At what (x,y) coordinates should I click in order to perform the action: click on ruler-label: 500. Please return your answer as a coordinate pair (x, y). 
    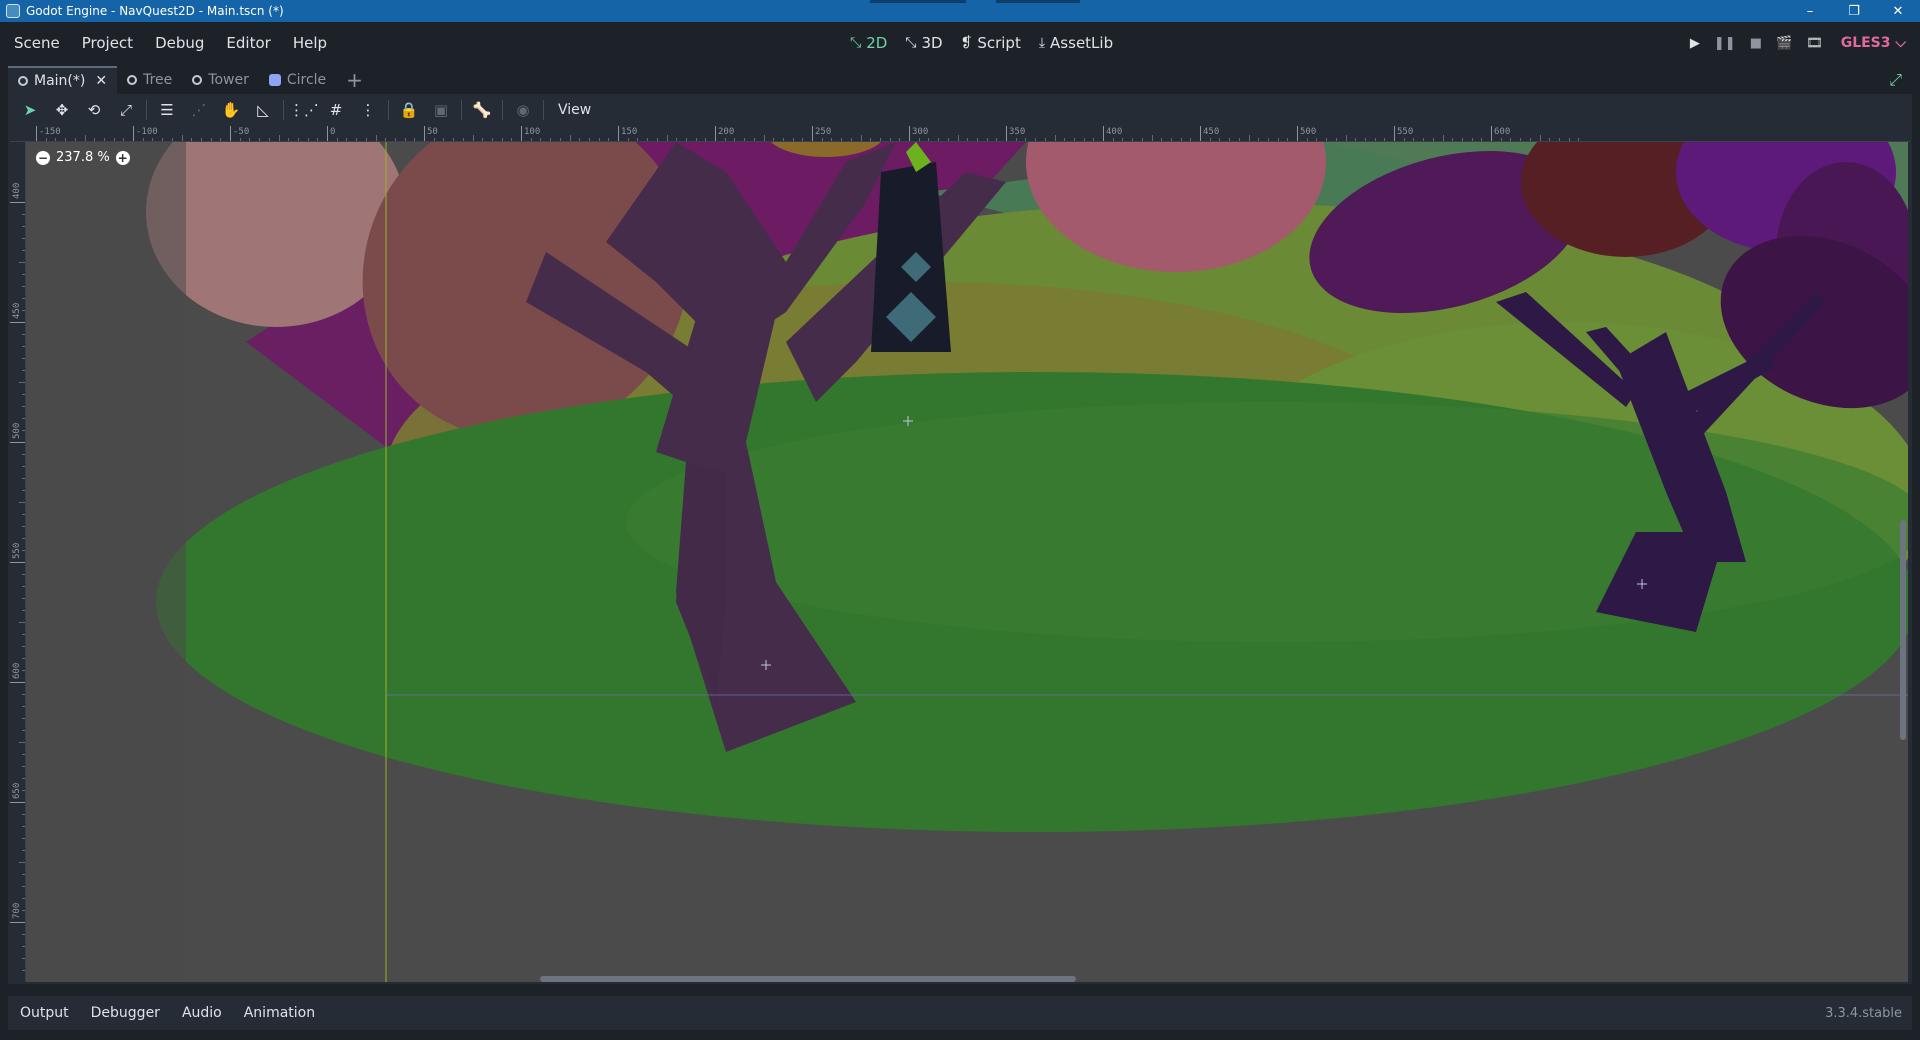
    Looking at the image, I should click on (17, 430).